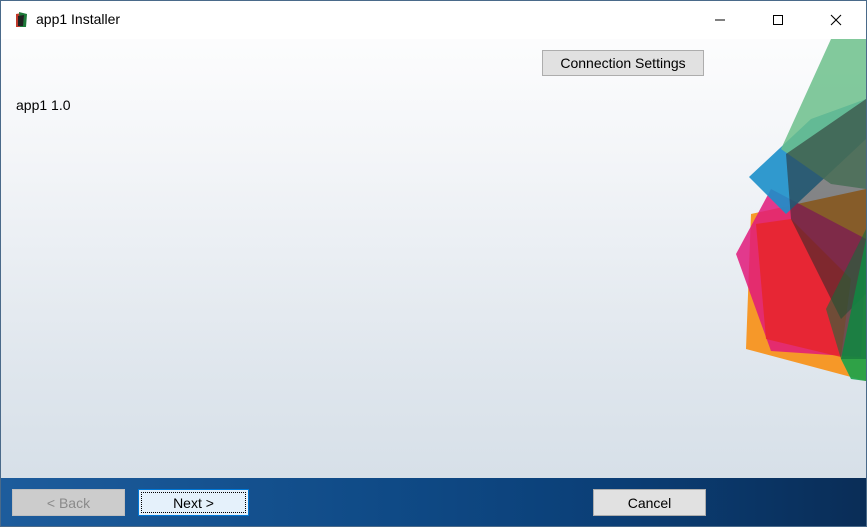 This screenshot has width=867, height=527. I want to click on minimize-button, so click(720, 20).